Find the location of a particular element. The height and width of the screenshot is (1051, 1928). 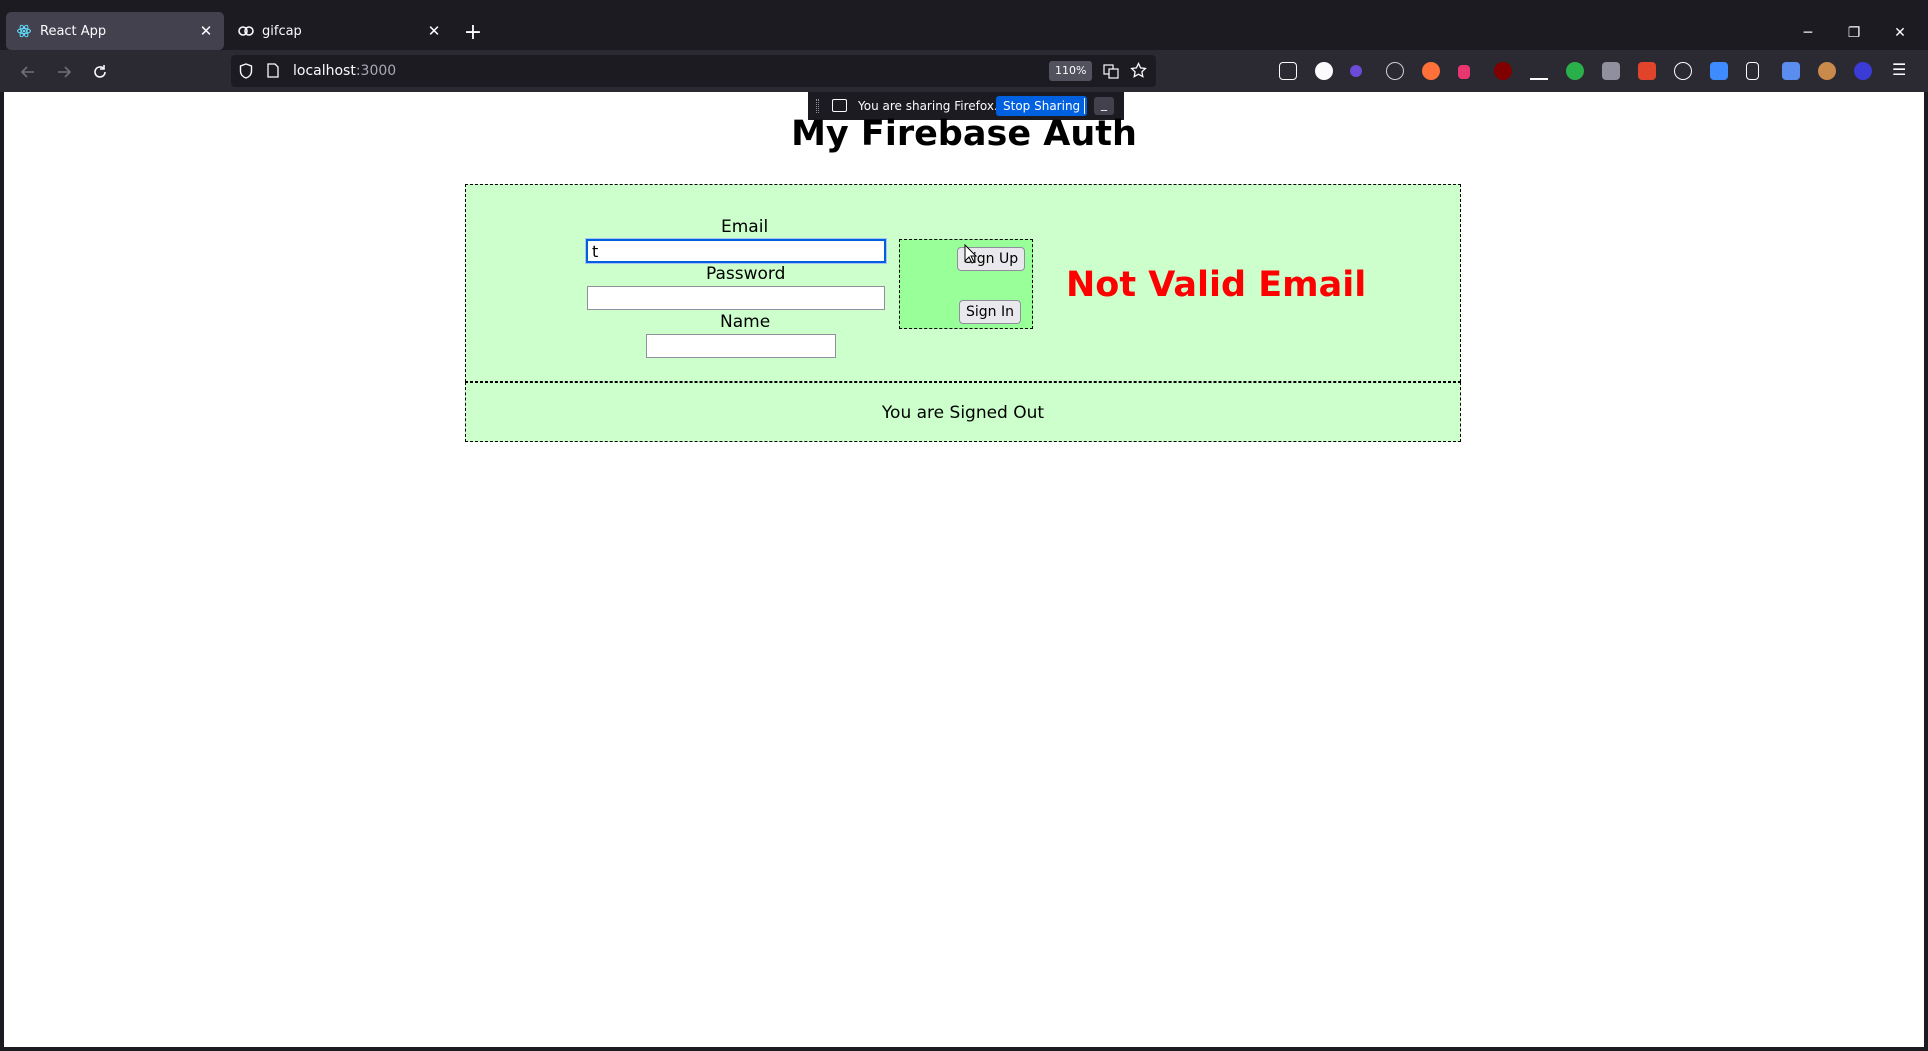

forward-icon is located at coordinates (64, 72).